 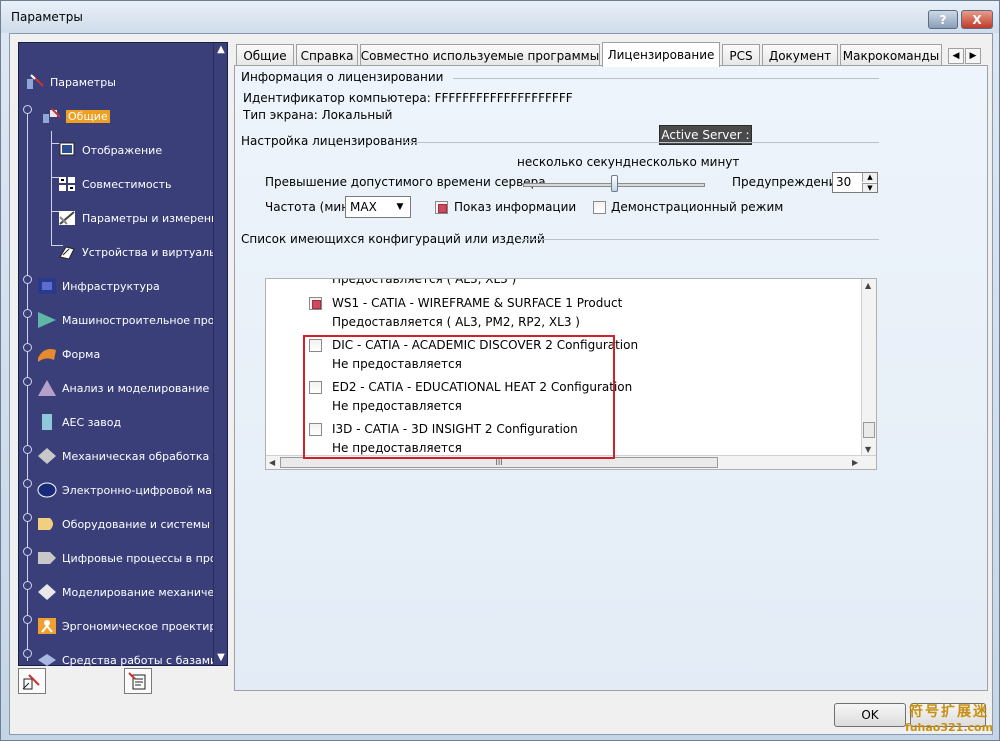 I want to click on warning-value: 30, so click(x=844, y=182).